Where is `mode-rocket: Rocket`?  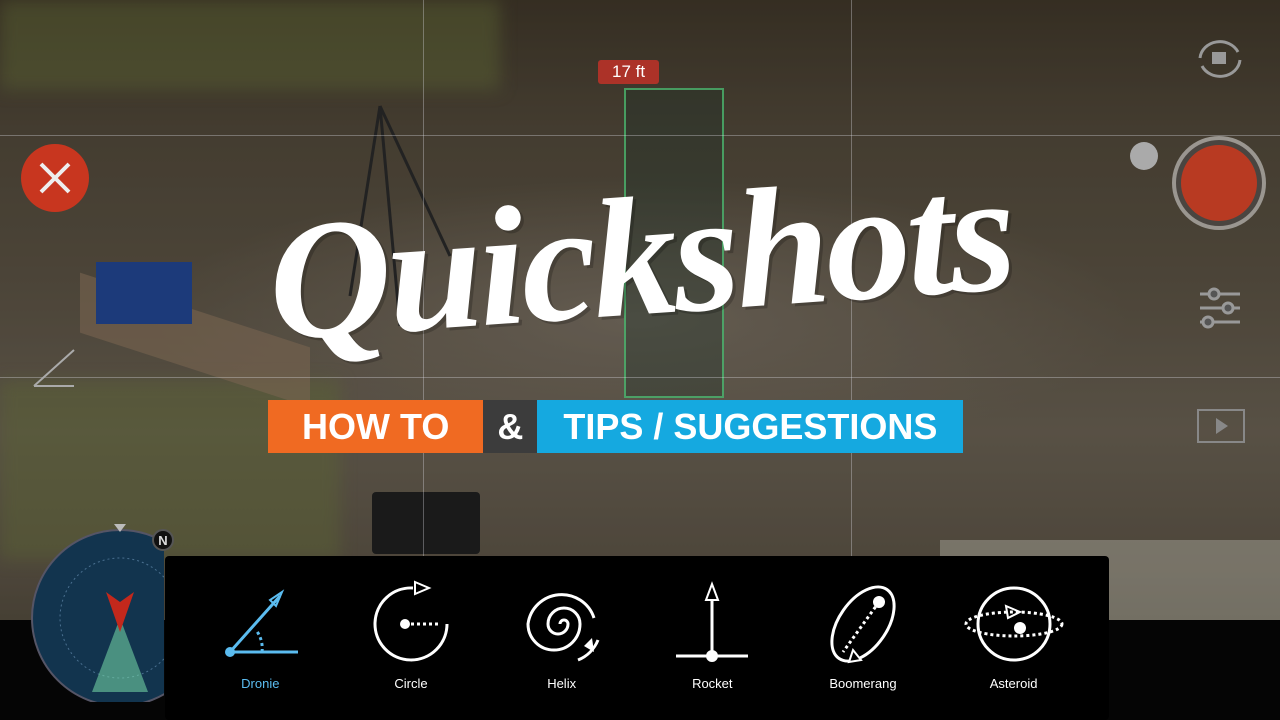
mode-rocket: Rocket is located at coordinates (712, 650).